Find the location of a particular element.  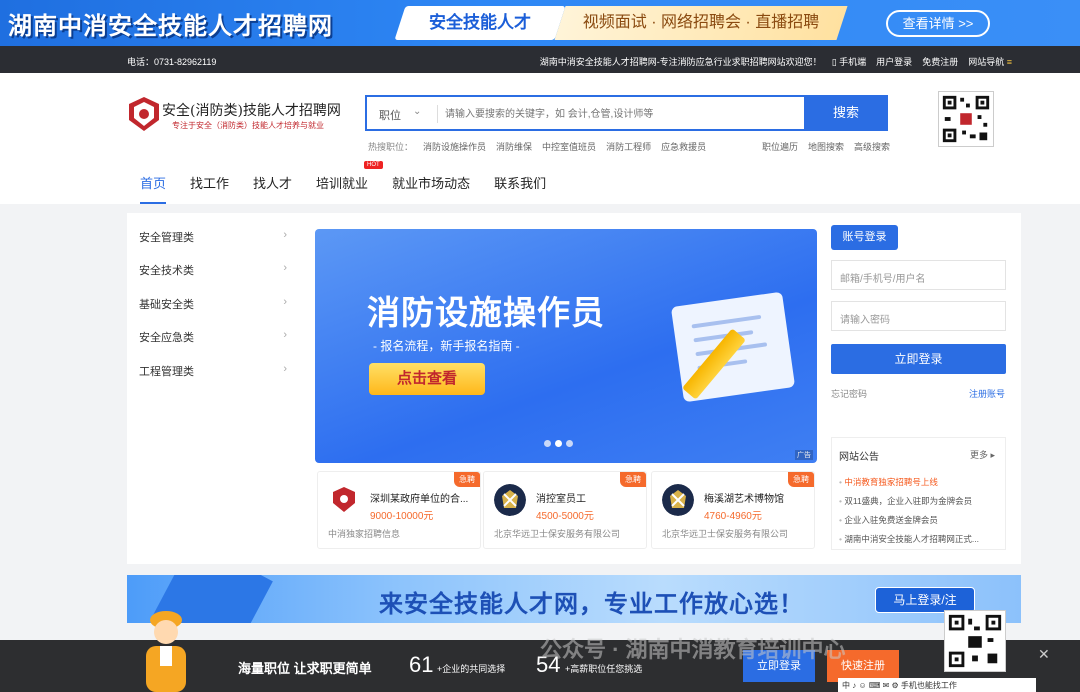

hot-job-link: 应急救援员 is located at coordinates (683, 146).